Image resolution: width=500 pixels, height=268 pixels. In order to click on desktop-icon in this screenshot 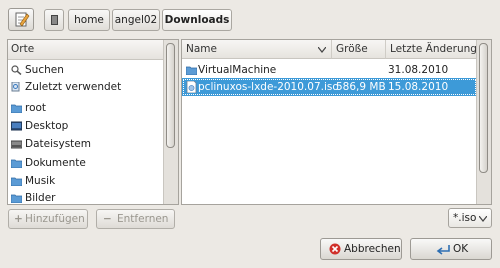, I will do `click(16, 126)`.